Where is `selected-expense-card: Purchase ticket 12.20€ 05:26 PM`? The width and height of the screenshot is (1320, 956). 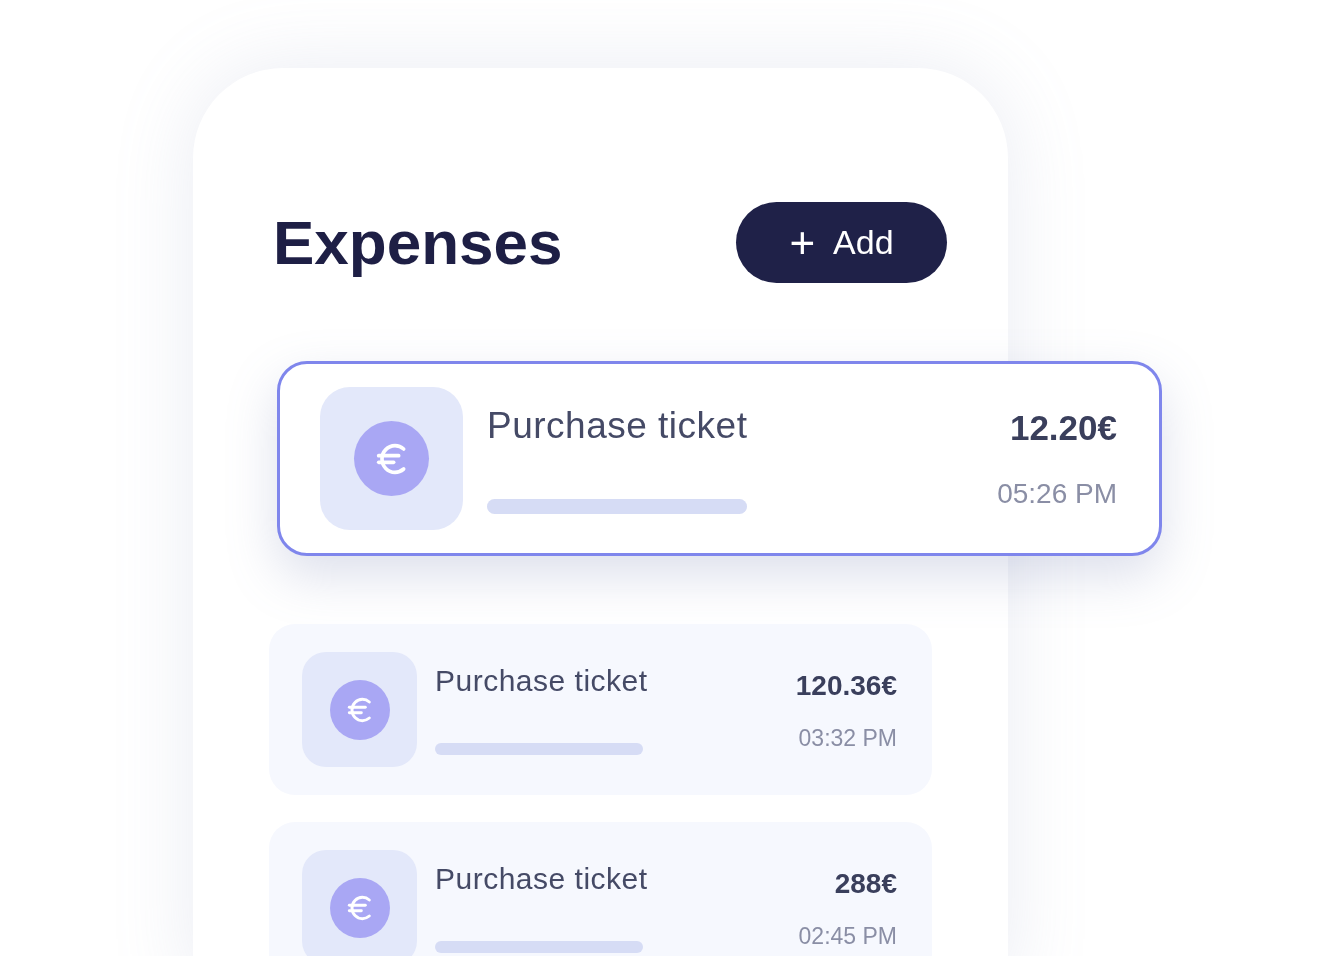 selected-expense-card: Purchase ticket 12.20€ 05:26 PM is located at coordinates (719, 458).